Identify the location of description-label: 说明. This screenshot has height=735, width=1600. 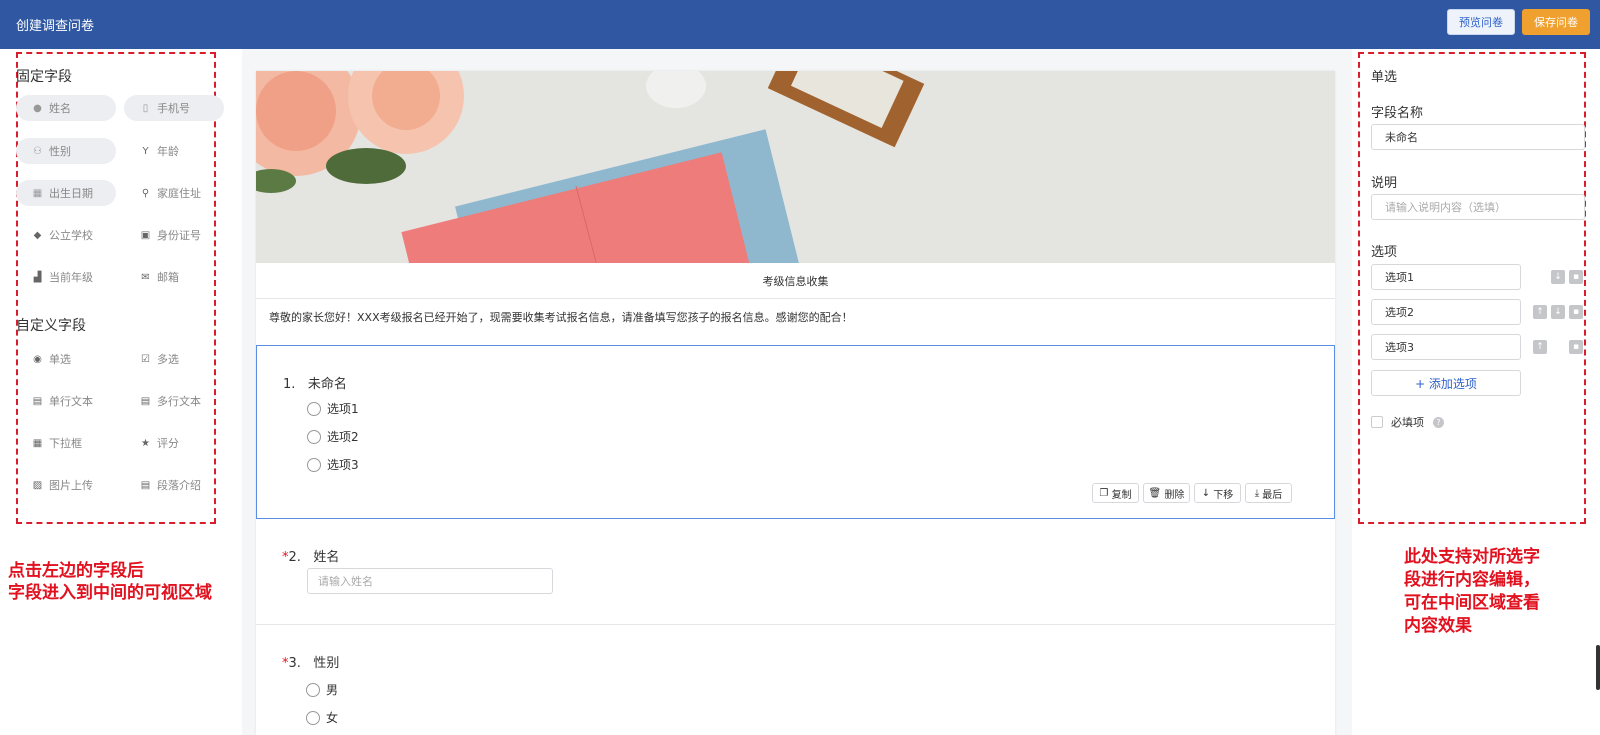
(1384, 183).